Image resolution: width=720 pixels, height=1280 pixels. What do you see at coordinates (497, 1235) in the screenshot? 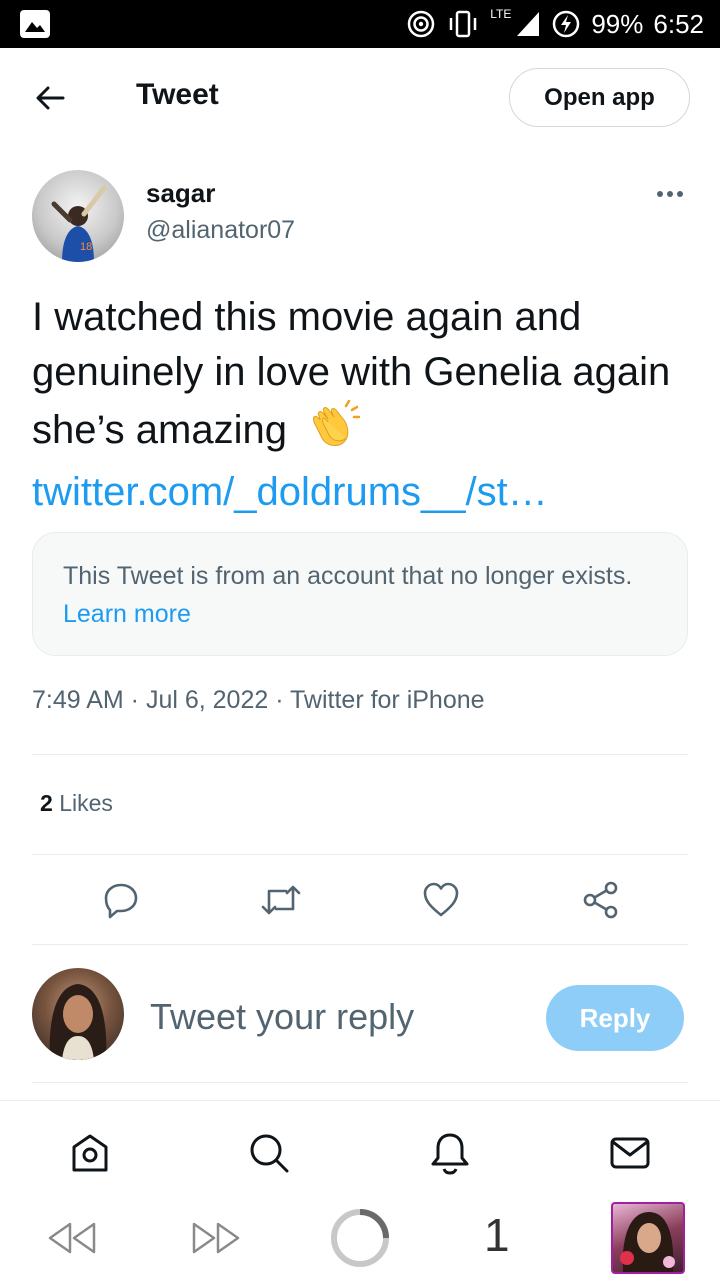
I see `open-tabs-count: 1` at bounding box center [497, 1235].